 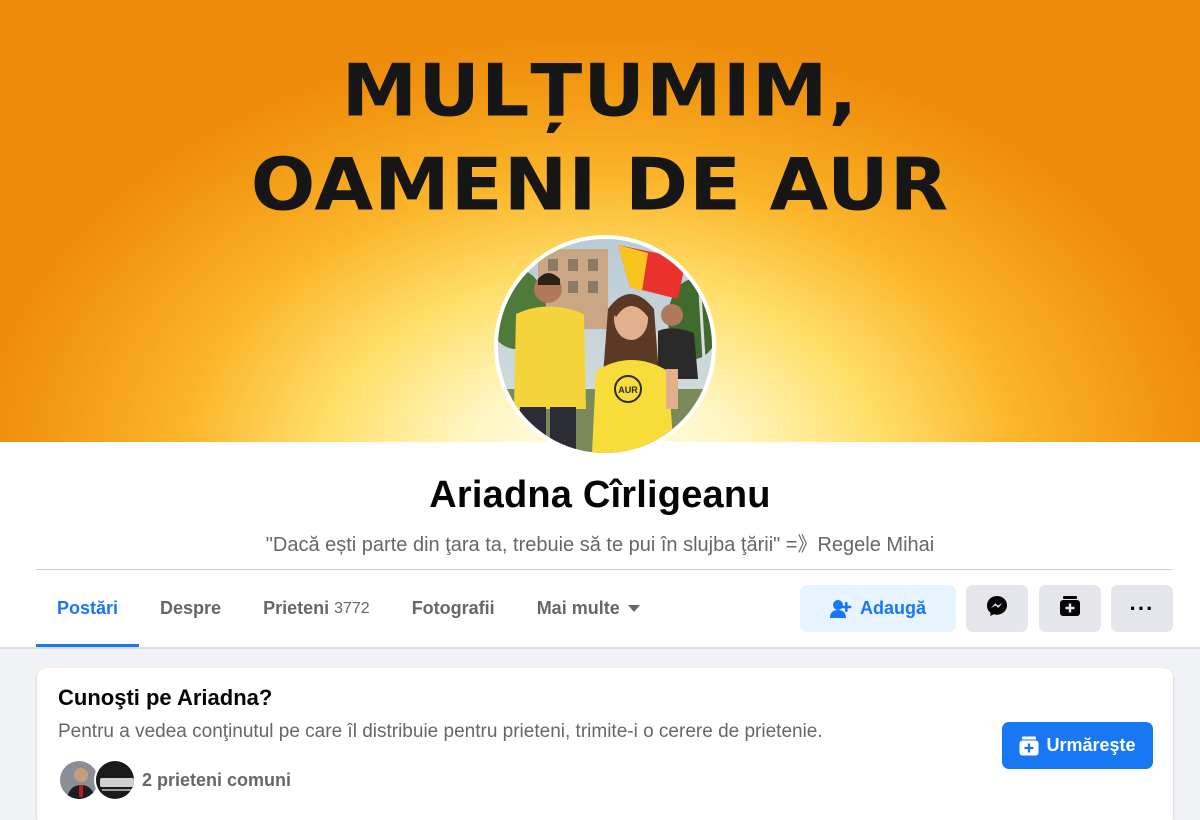 I want to click on profile-photo: AUR, so click(x=605, y=346).